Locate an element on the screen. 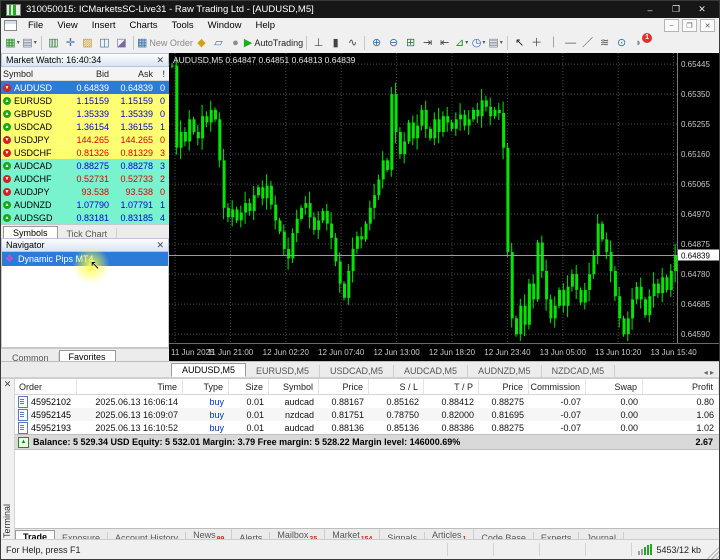 Image resolution: width=720 pixels, height=560 pixels. menu-item-tools: Tools is located at coordinates (182, 25).